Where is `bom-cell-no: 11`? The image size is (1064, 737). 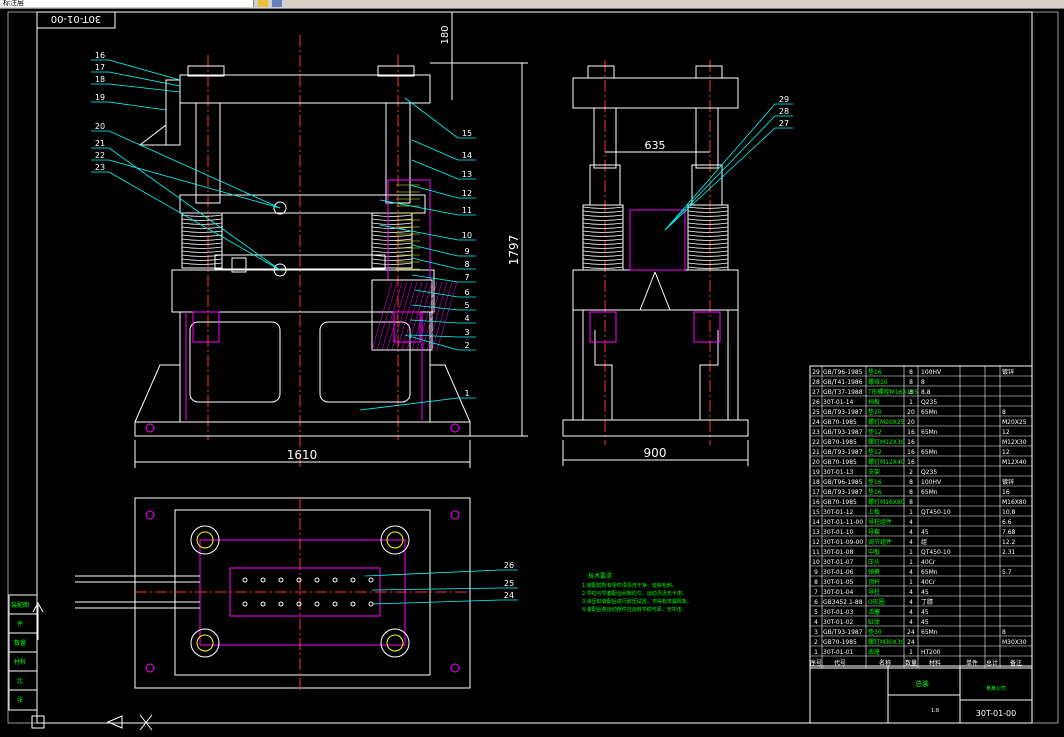 bom-cell-no: 11 is located at coordinates (816, 552).